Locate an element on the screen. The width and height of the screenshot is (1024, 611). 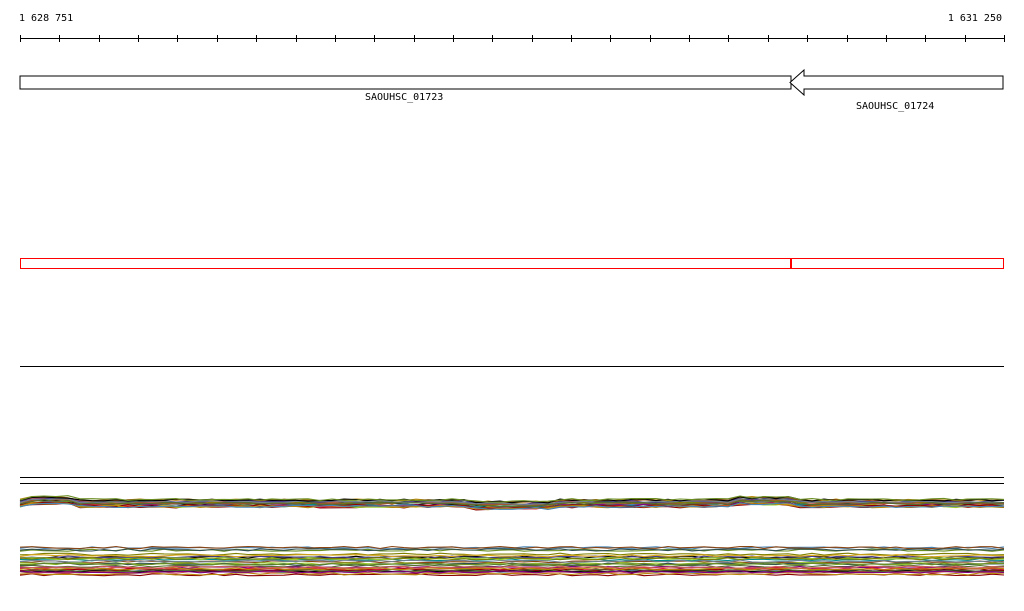
position-ruler is located at coordinates (512, 38).